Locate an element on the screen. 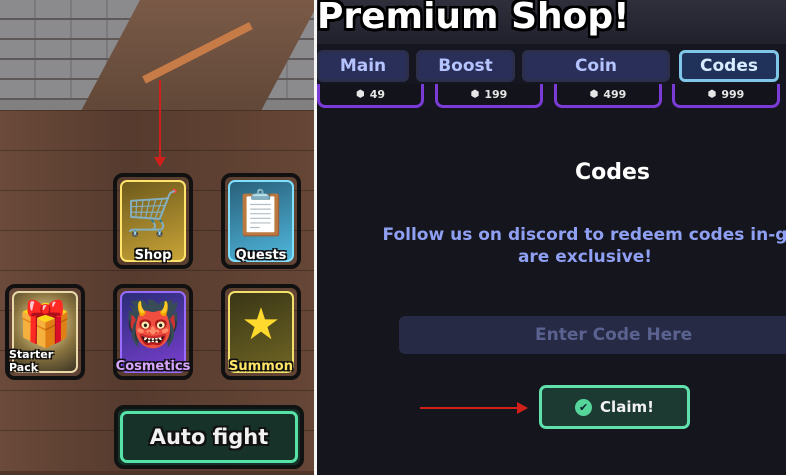 This screenshot has height=475, width=786. quests-button-label: Quests is located at coordinates (261, 255).